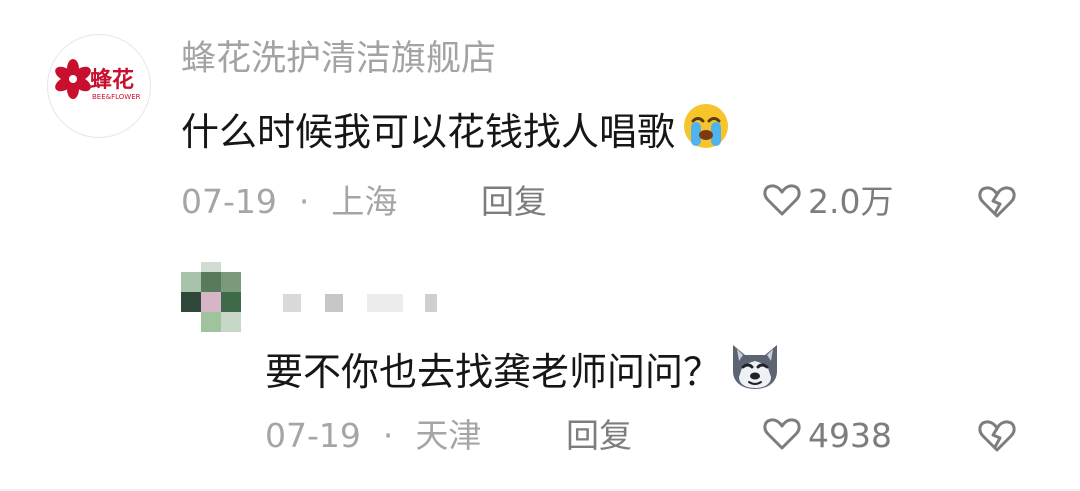 The height and width of the screenshot is (491, 1080). I want to click on like-count: 4938, so click(850, 435).